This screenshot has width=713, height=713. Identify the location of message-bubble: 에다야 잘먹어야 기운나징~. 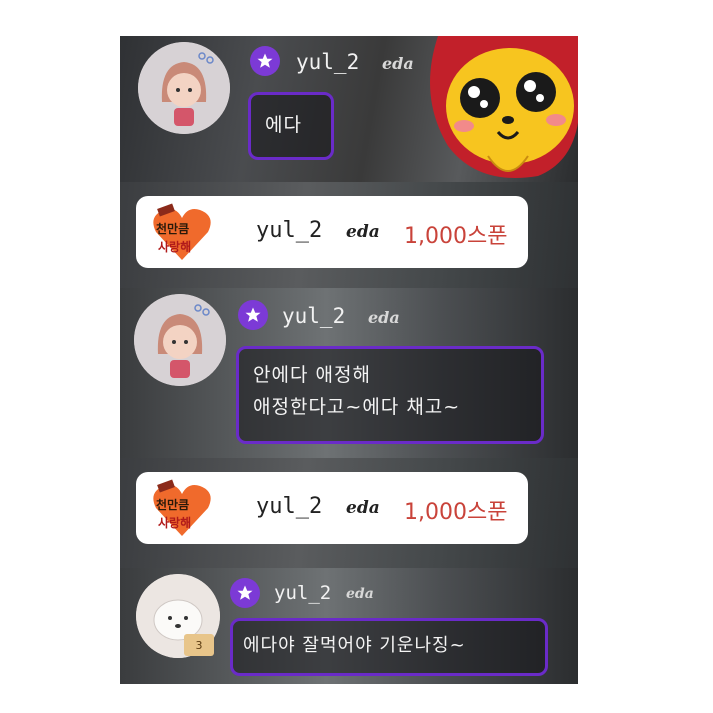
(389, 647).